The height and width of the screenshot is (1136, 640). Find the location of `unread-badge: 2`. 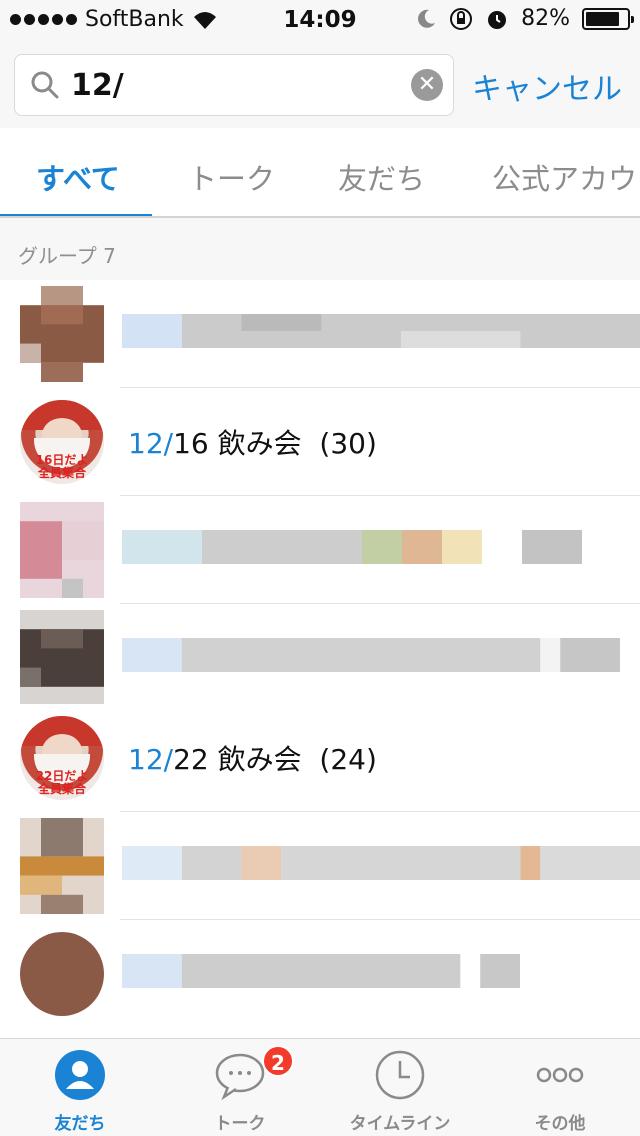

unread-badge: 2 is located at coordinates (278, 1061).